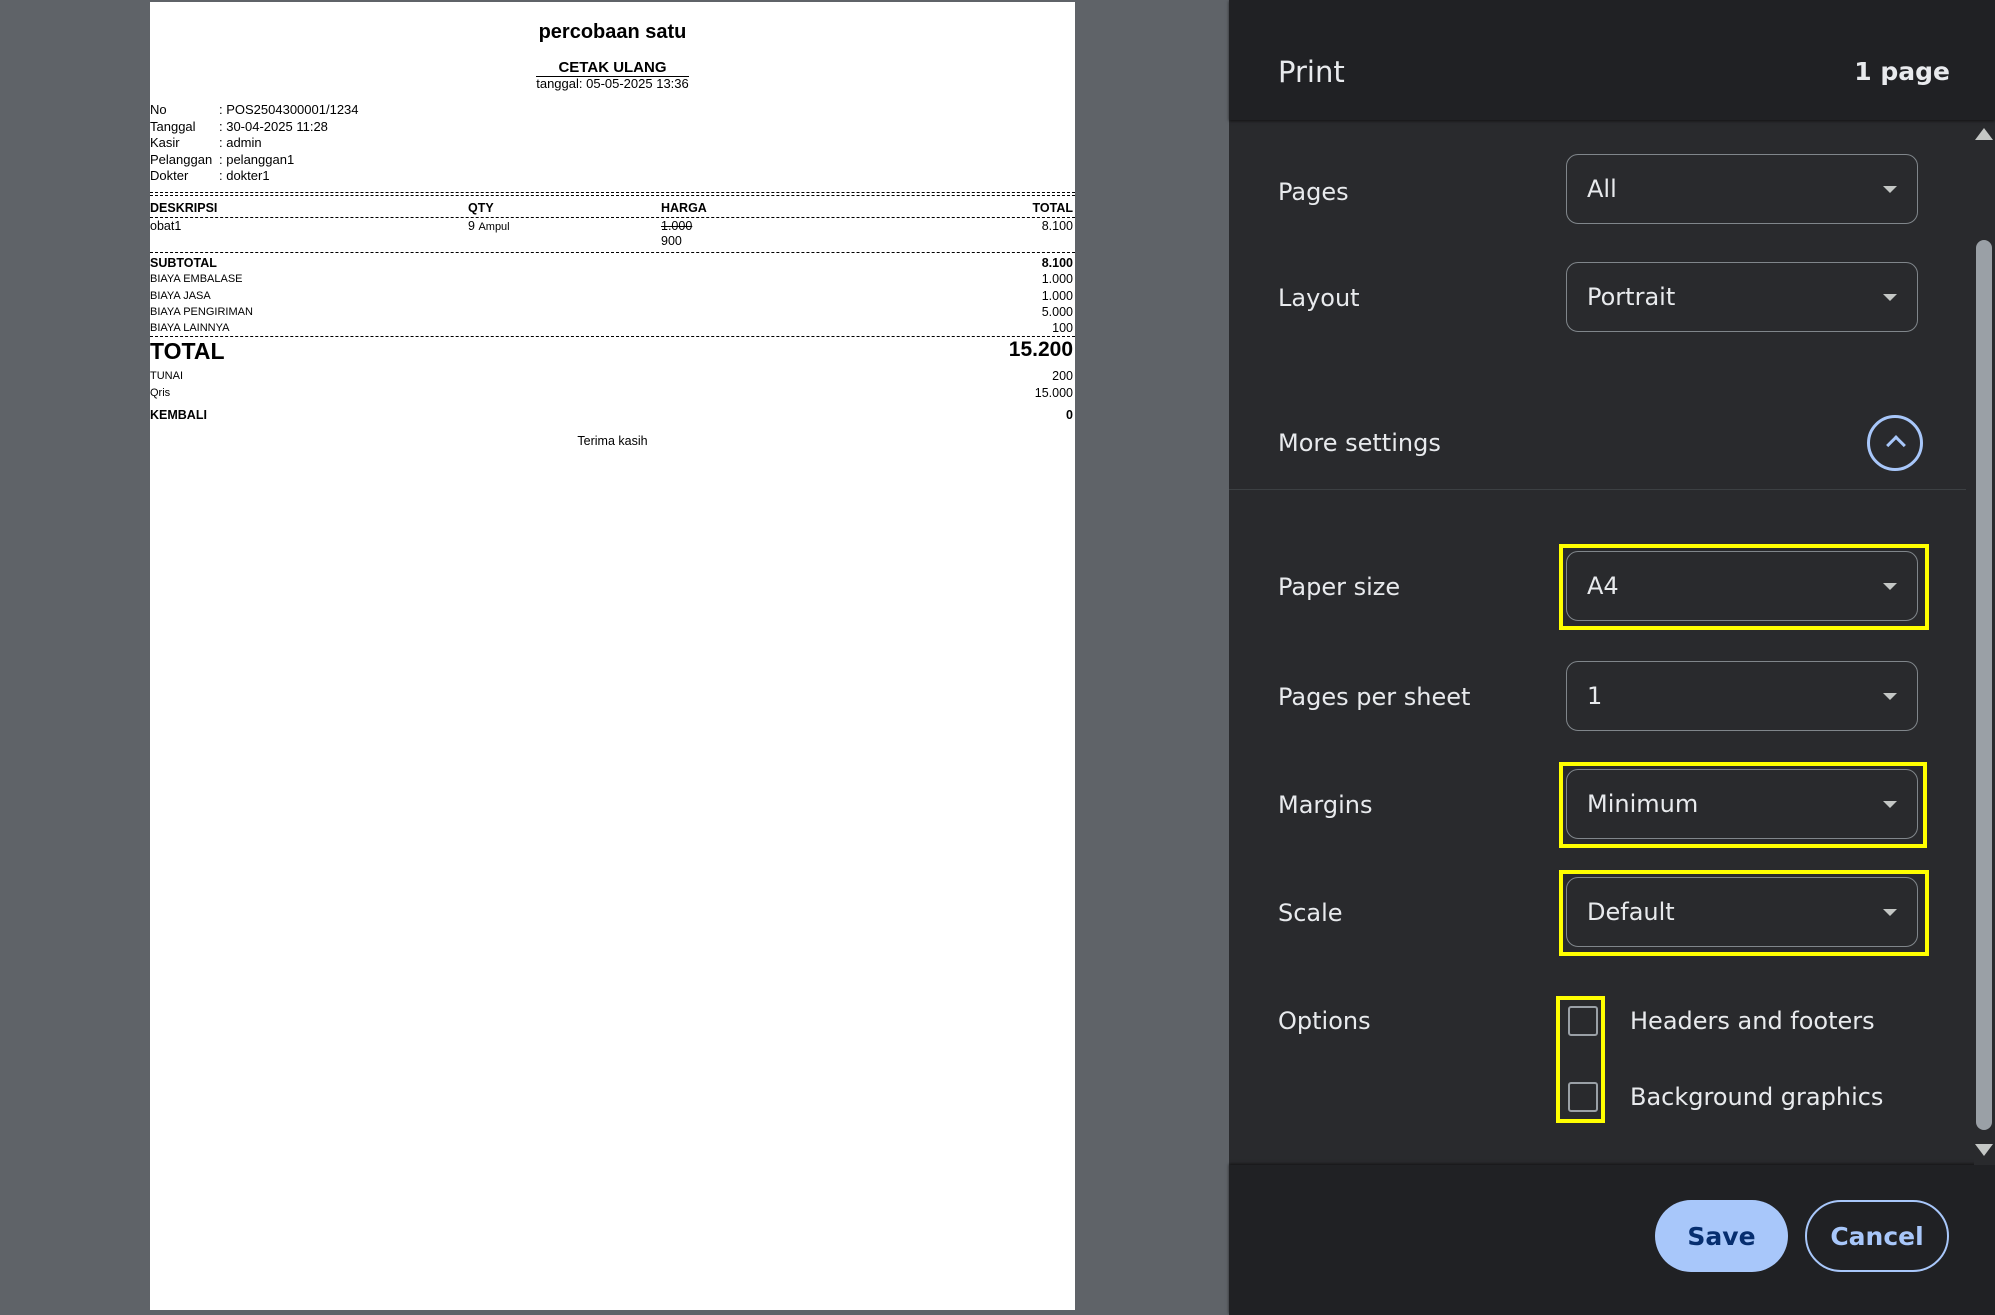 The image size is (1995, 1315). Describe the element at coordinates (1742, 696) in the screenshot. I see `pages-per-sheet-select: 1` at that location.